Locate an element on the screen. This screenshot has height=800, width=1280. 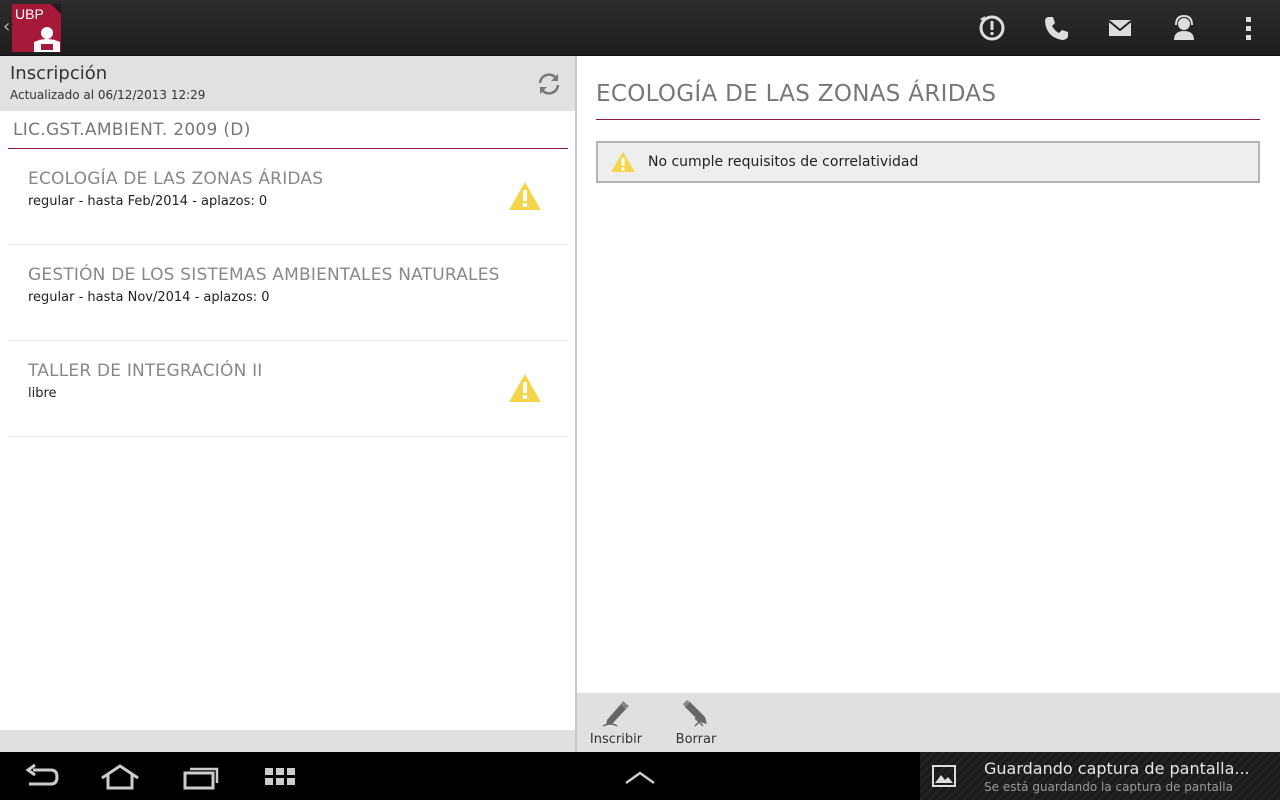
app-grid-icon is located at coordinates (280, 777).